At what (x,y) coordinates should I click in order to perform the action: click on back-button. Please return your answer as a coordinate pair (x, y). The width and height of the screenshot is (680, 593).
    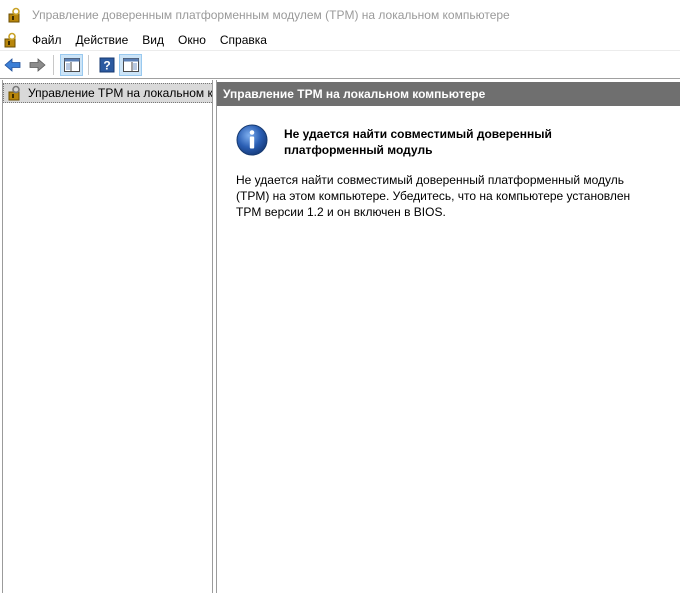
    Looking at the image, I should click on (12, 65).